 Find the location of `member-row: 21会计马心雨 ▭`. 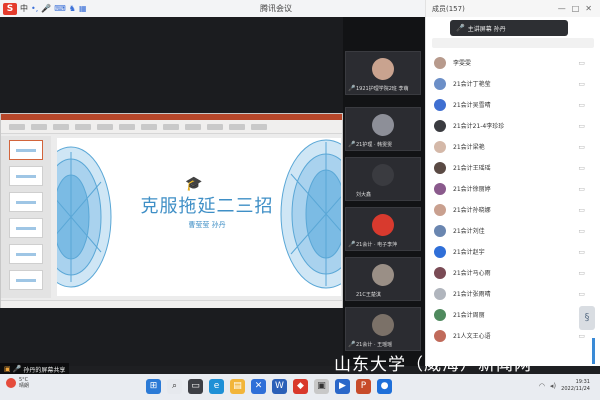

member-row: 21会计马心雨 ▭ is located at coordinates (513, 272).